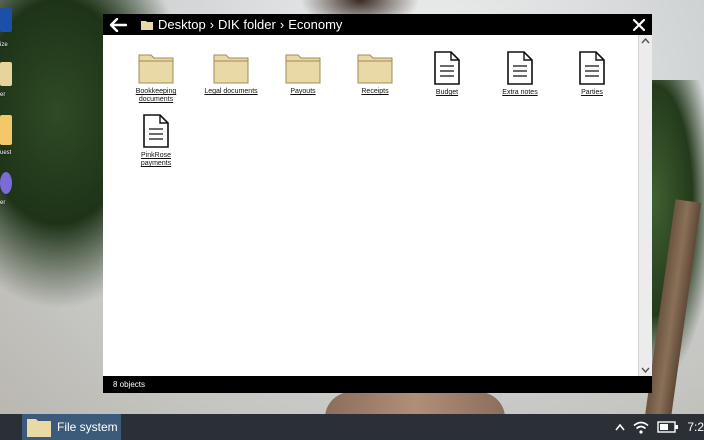 The image size is (704, 440). Describe the element at coordinates (129, 384) in the screenshot. I see `object-count: 8 objects` at that location.